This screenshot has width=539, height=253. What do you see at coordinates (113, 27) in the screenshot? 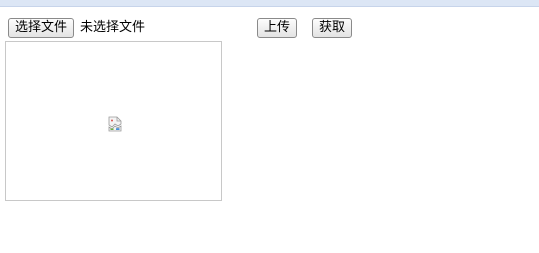
I see `file-status-text: 未选择文件` at bounding box center [113, 27].